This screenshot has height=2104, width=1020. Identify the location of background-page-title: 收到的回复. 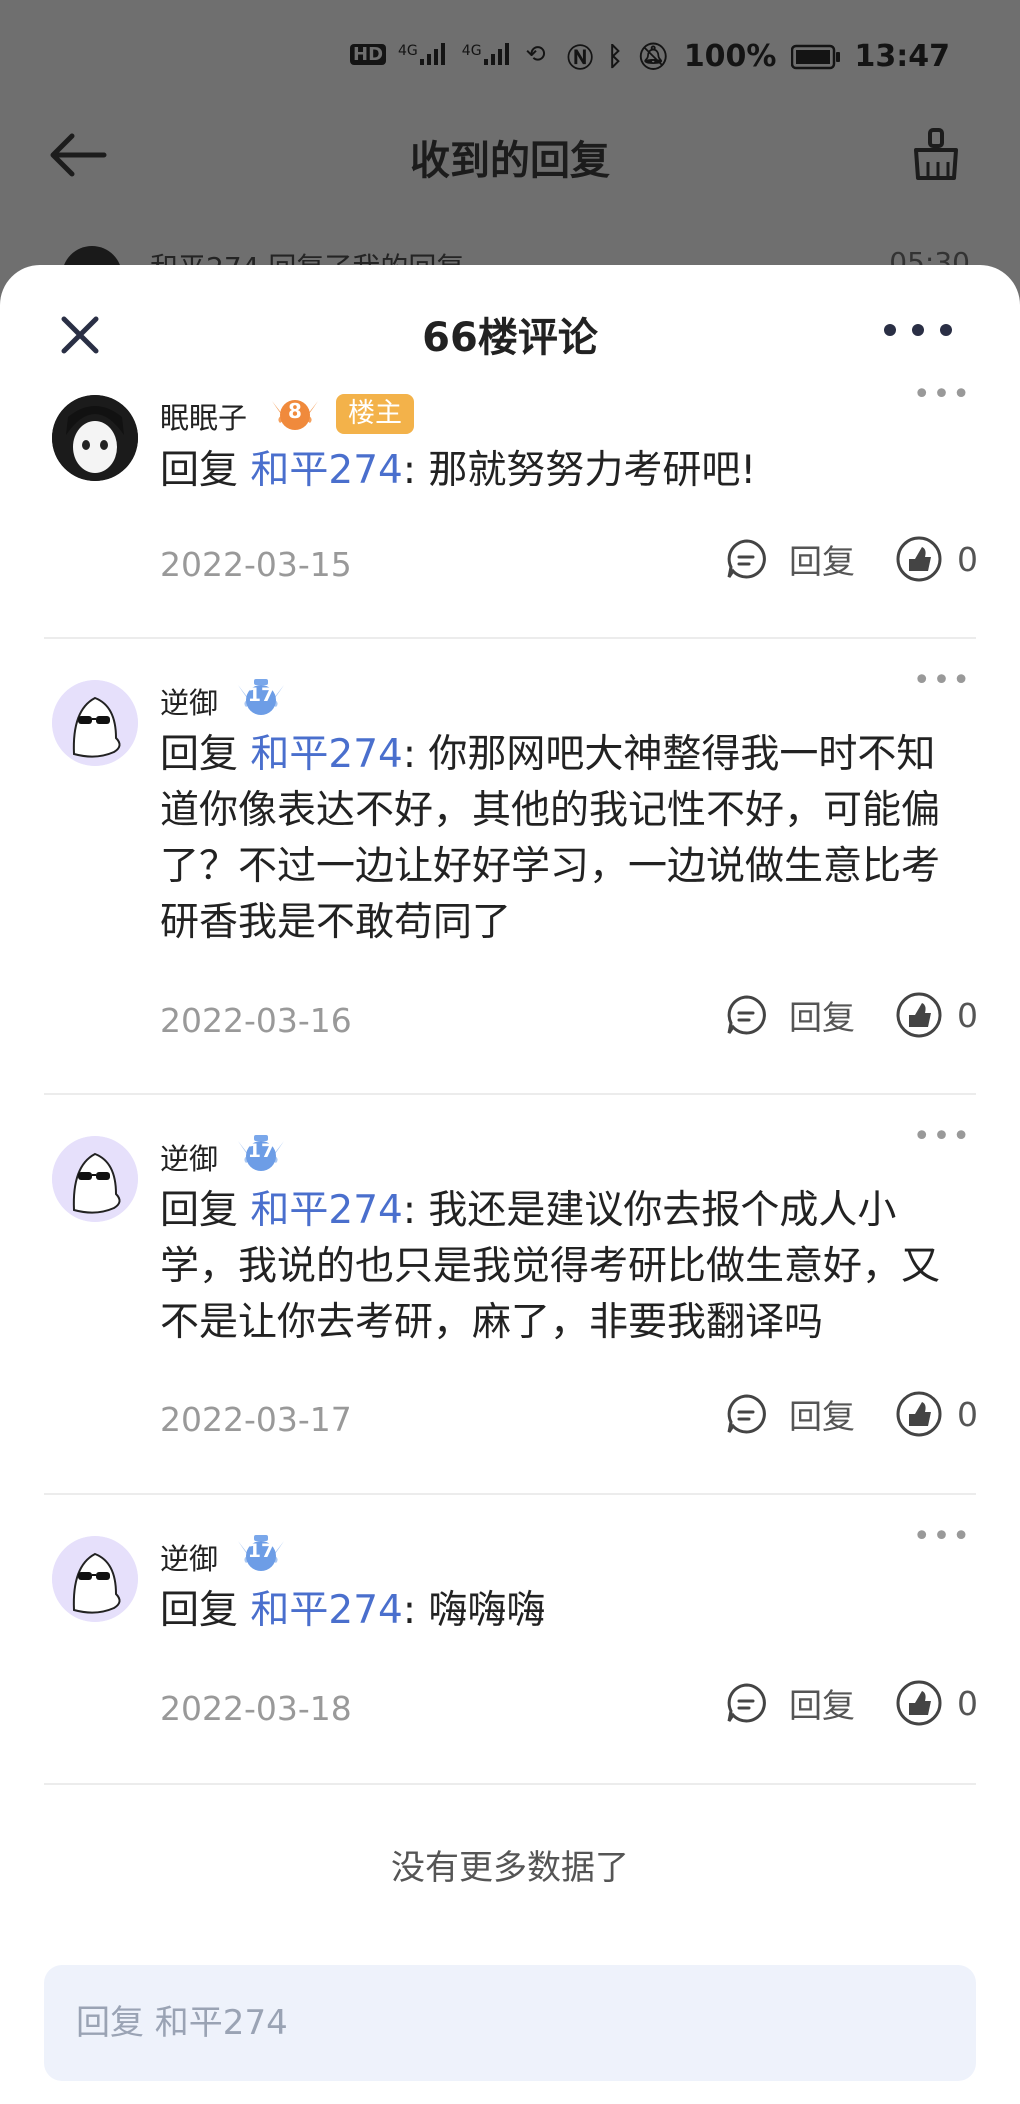
(510, 161).